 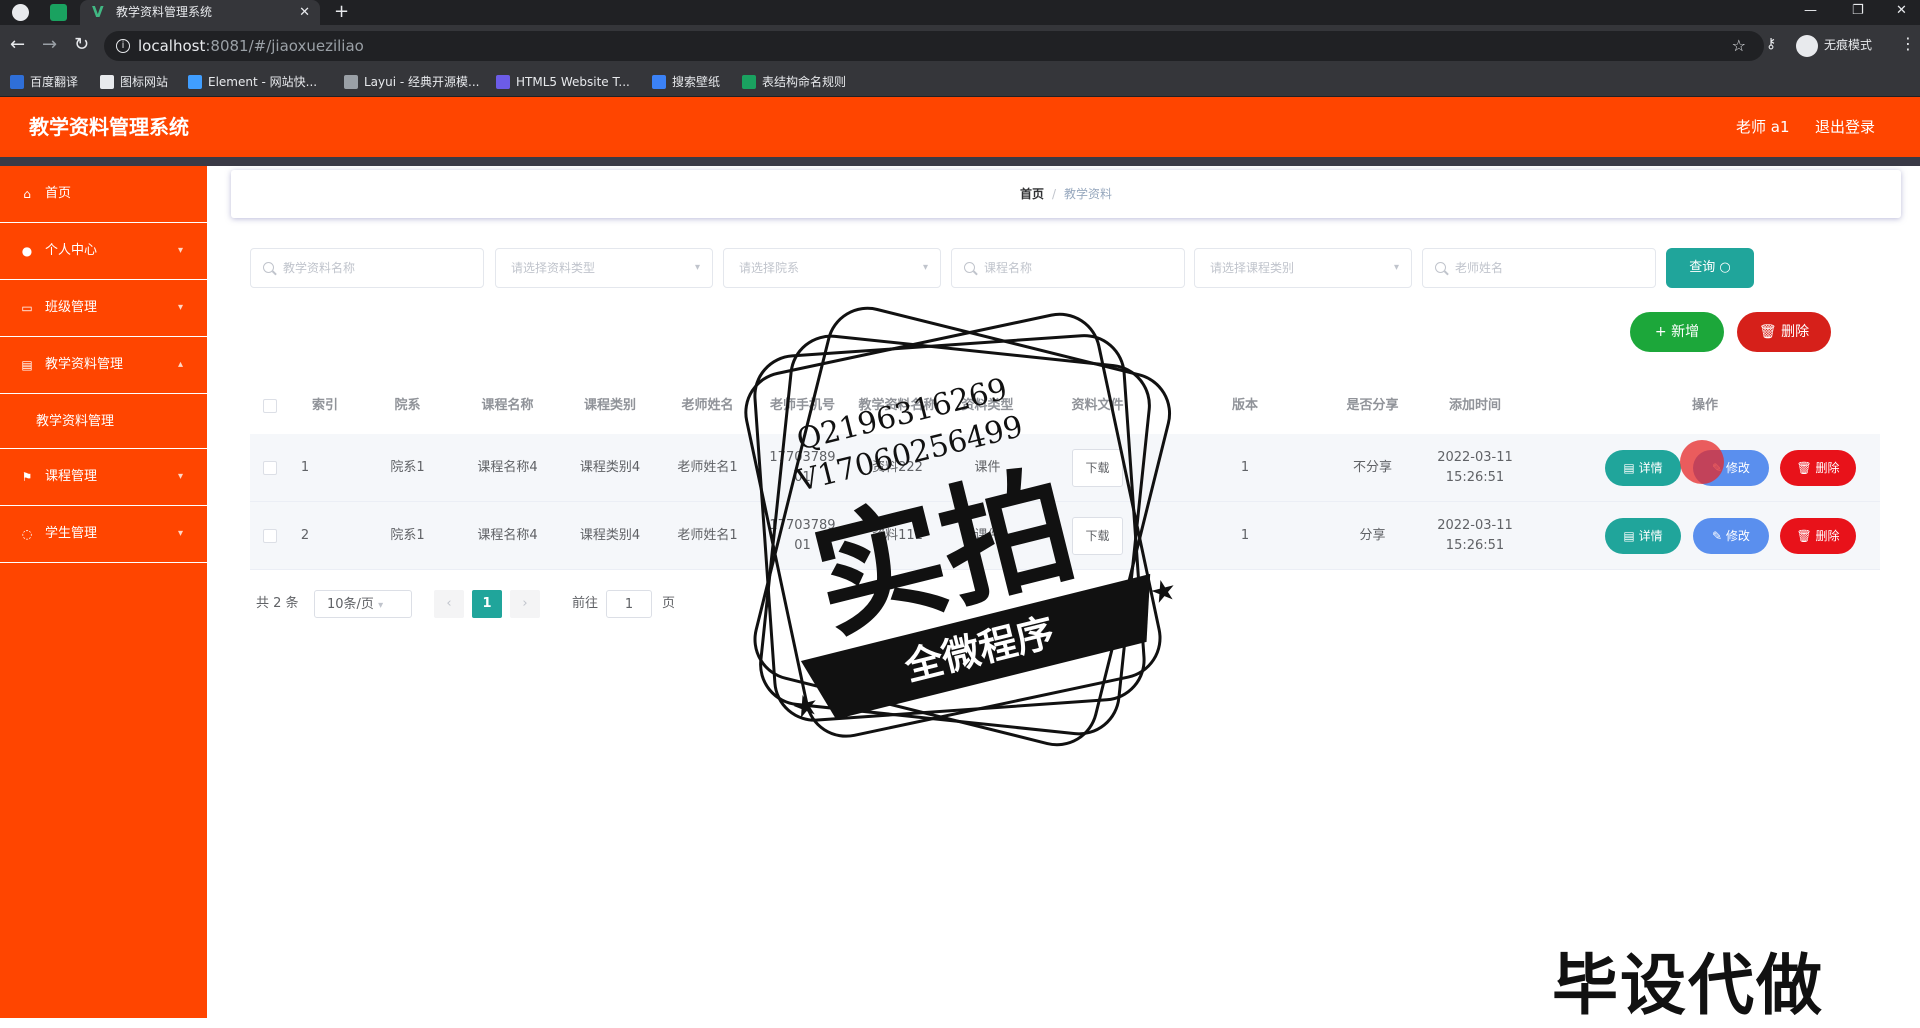 What do you see at coordinates (1845, 127) in the screenshot?
I see `logout-link: 退出登录` at bounding box center [1845, 127].